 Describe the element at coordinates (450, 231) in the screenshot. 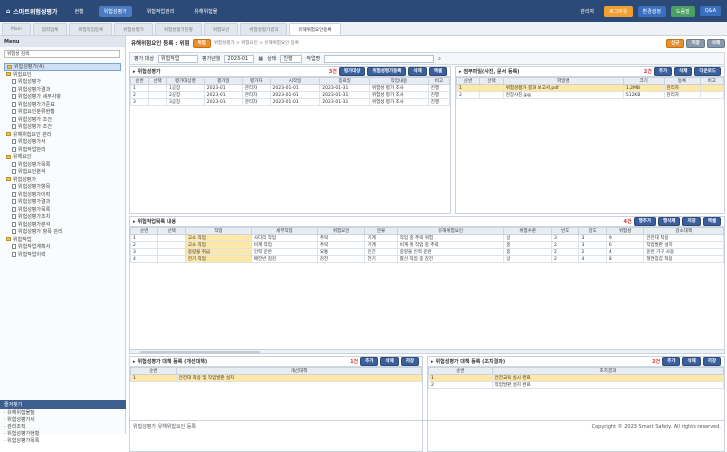

I see `column-header: 유해위험요인` at that location.